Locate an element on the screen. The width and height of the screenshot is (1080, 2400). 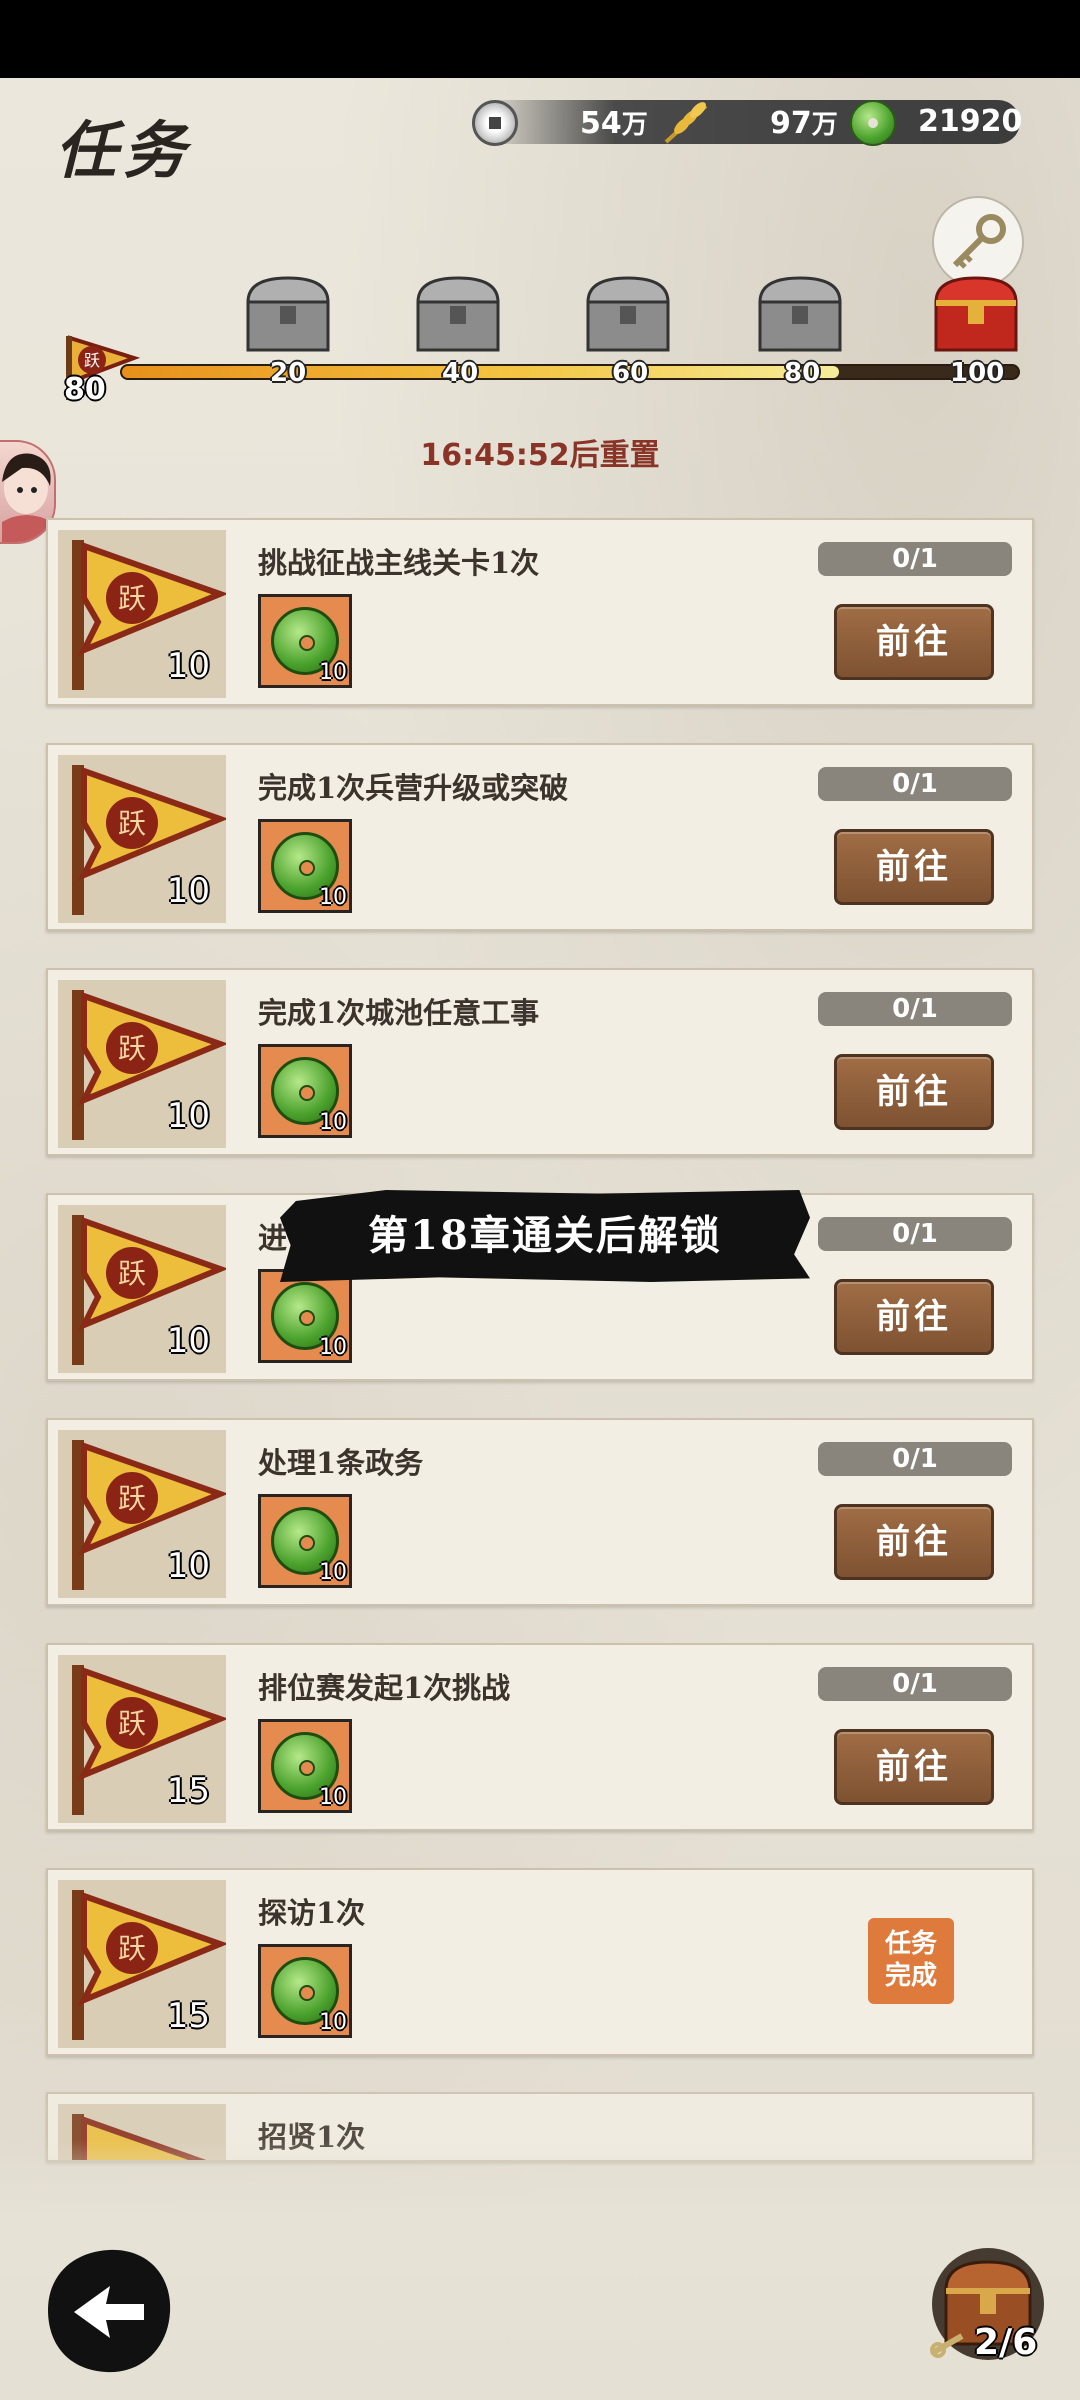
key-icon is located at coordinates (979, 241).